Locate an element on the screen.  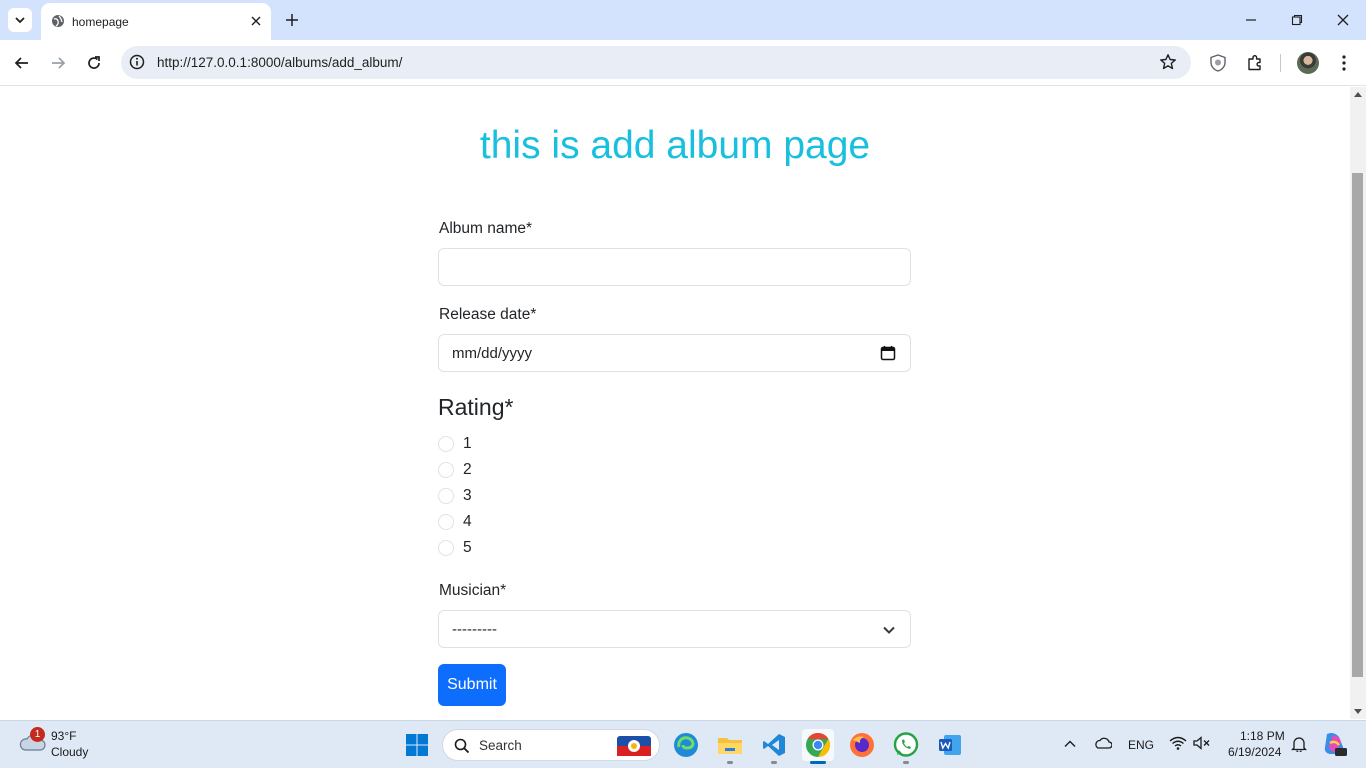
browser-toolbar: http://127.0.0.1:8000/albums/add_album/ is located at coordinates (683, 63).